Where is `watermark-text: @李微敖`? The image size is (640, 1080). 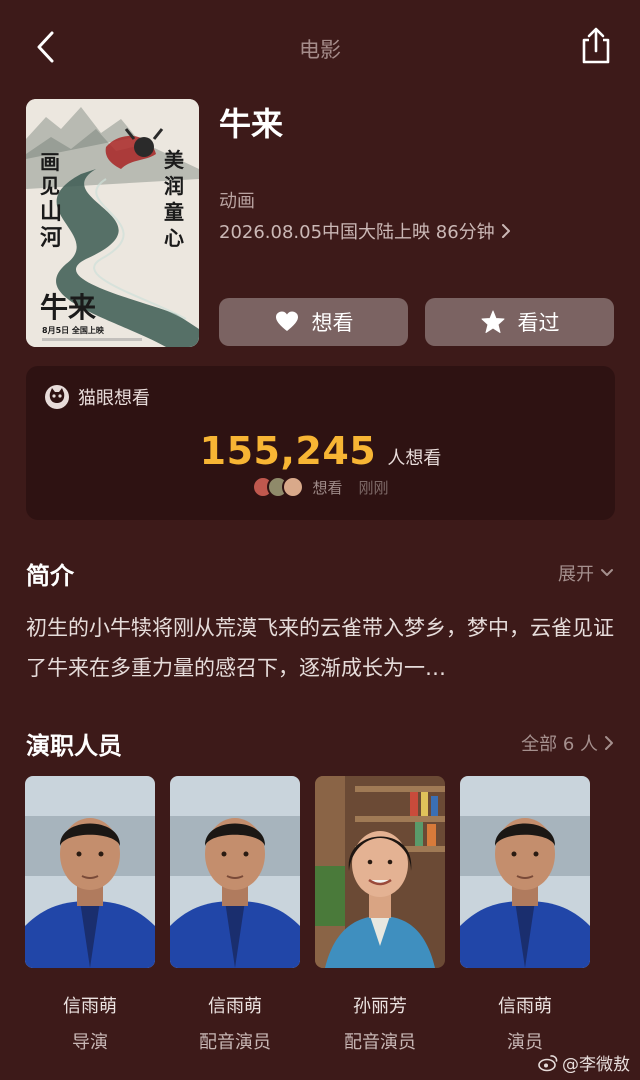 watermark-text: @李微敖 is located at coordinates (596, 1065).